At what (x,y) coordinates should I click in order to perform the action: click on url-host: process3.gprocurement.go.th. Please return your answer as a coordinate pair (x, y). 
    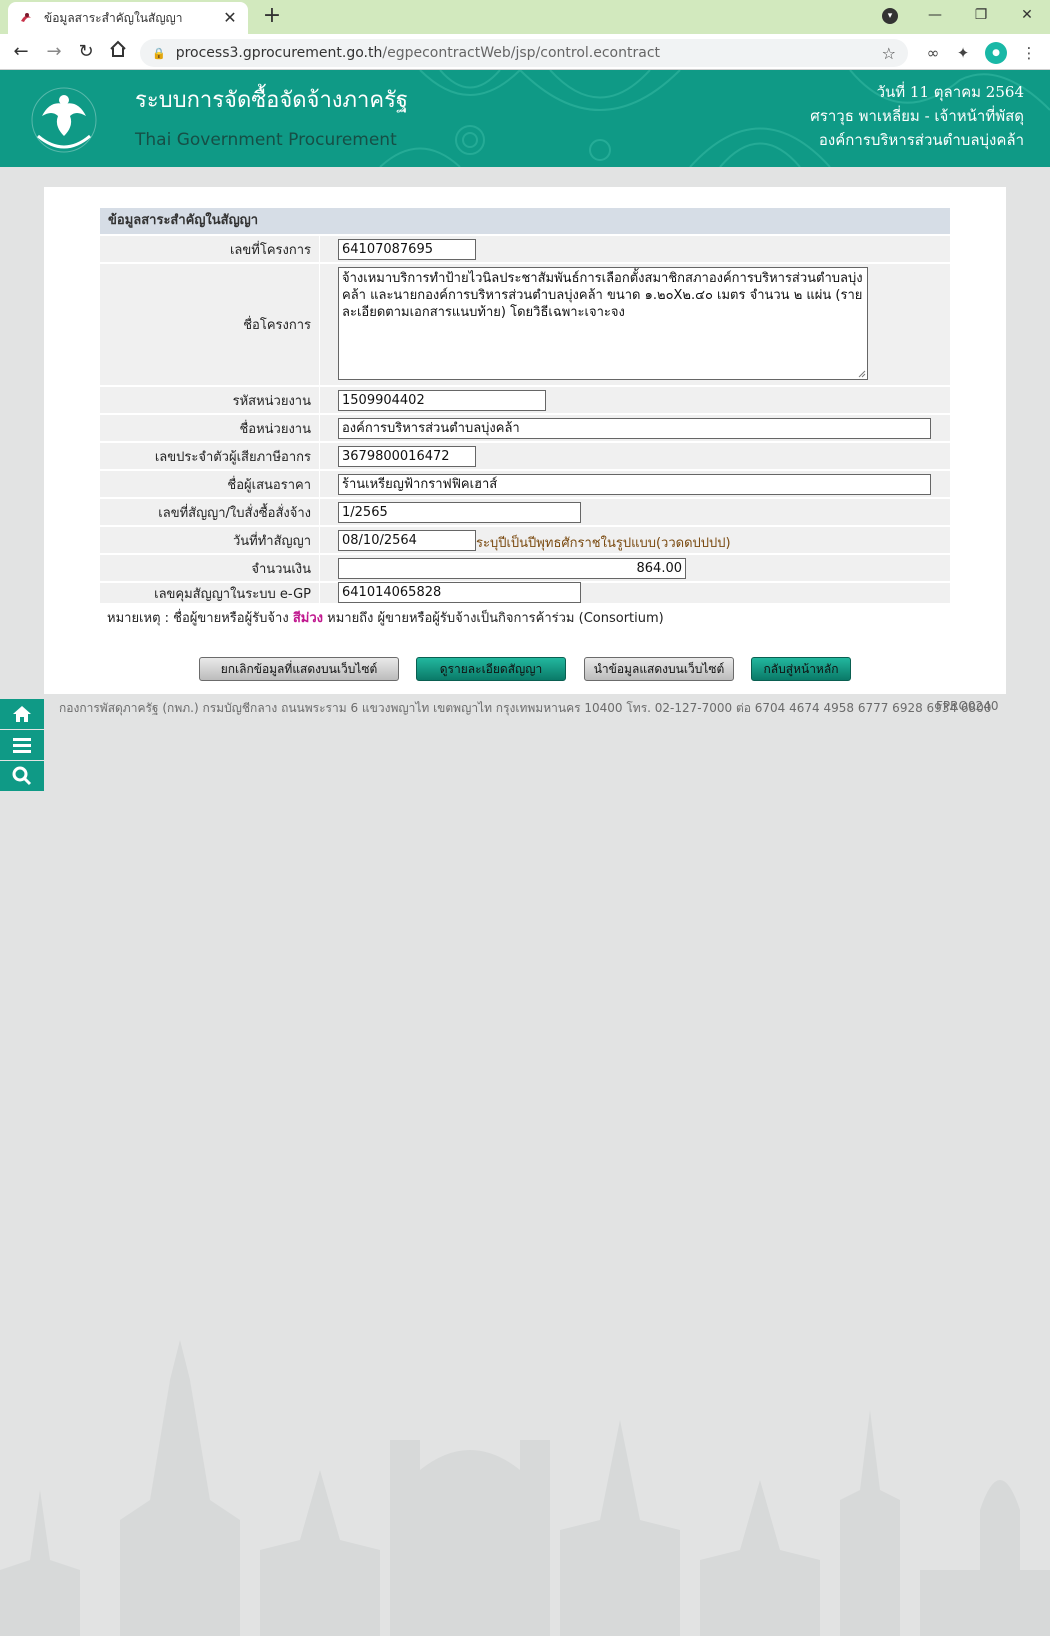
    Looking at the image, I should click on (279, 53).